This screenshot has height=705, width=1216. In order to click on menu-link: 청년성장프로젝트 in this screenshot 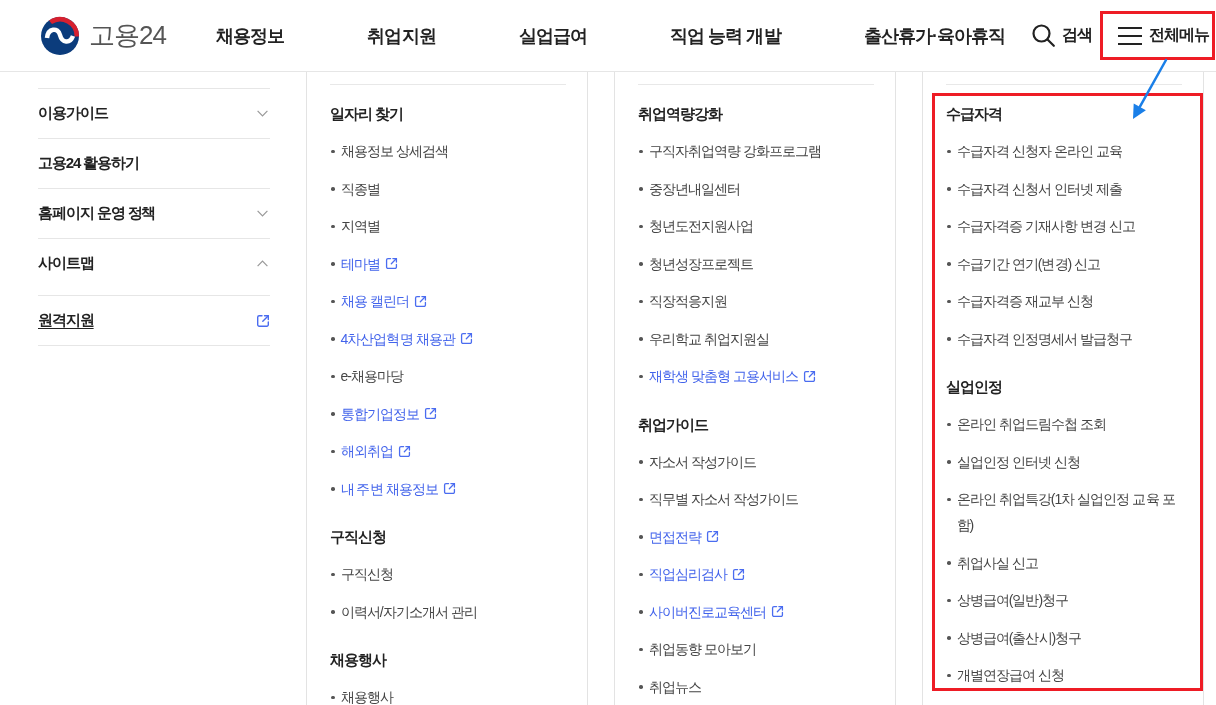, I will do `click(700, 263)`.